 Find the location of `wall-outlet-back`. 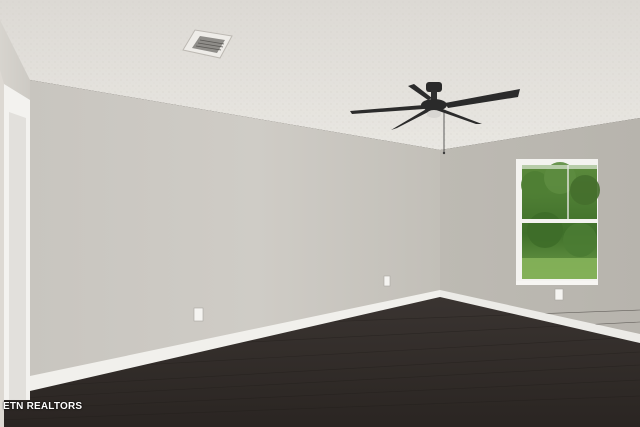

wall-outlet-back is located at coordinates (198, 314).